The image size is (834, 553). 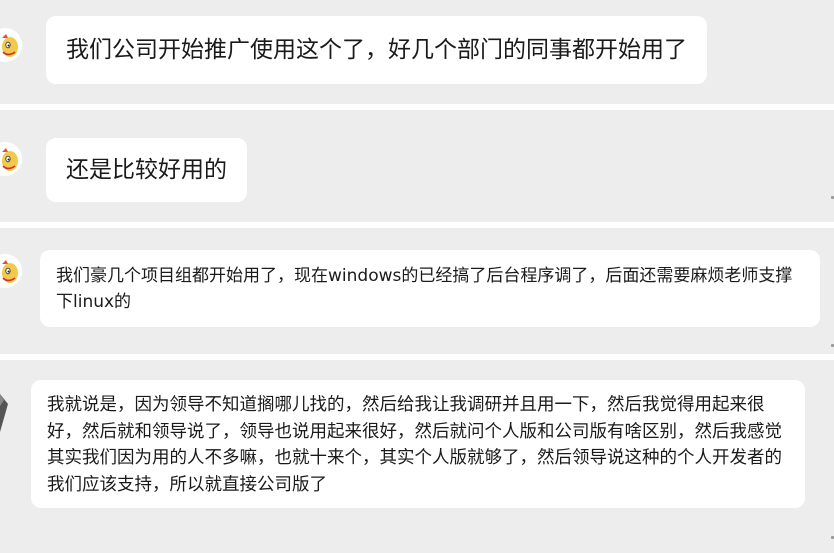 I want to click on message-text: 我们公司开始推广使用这个了，好几个部门的同事都开始用了, so click(x=376, y=50).